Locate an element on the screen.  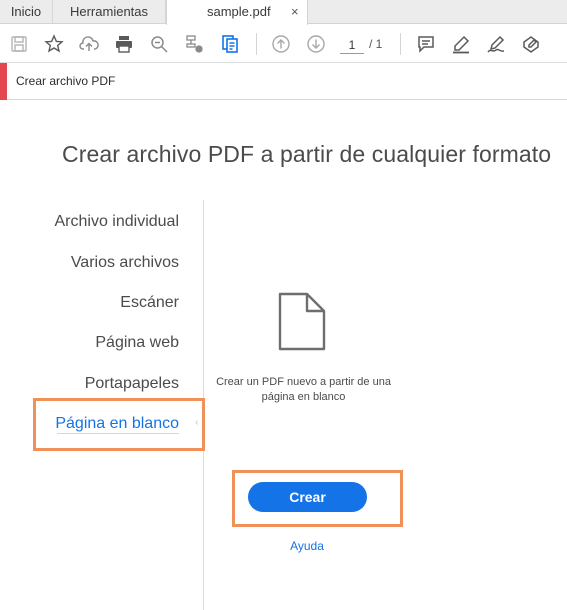
tab-bar: Inicio Herramientas sample.pdf × is located at coordinates (283, 12).